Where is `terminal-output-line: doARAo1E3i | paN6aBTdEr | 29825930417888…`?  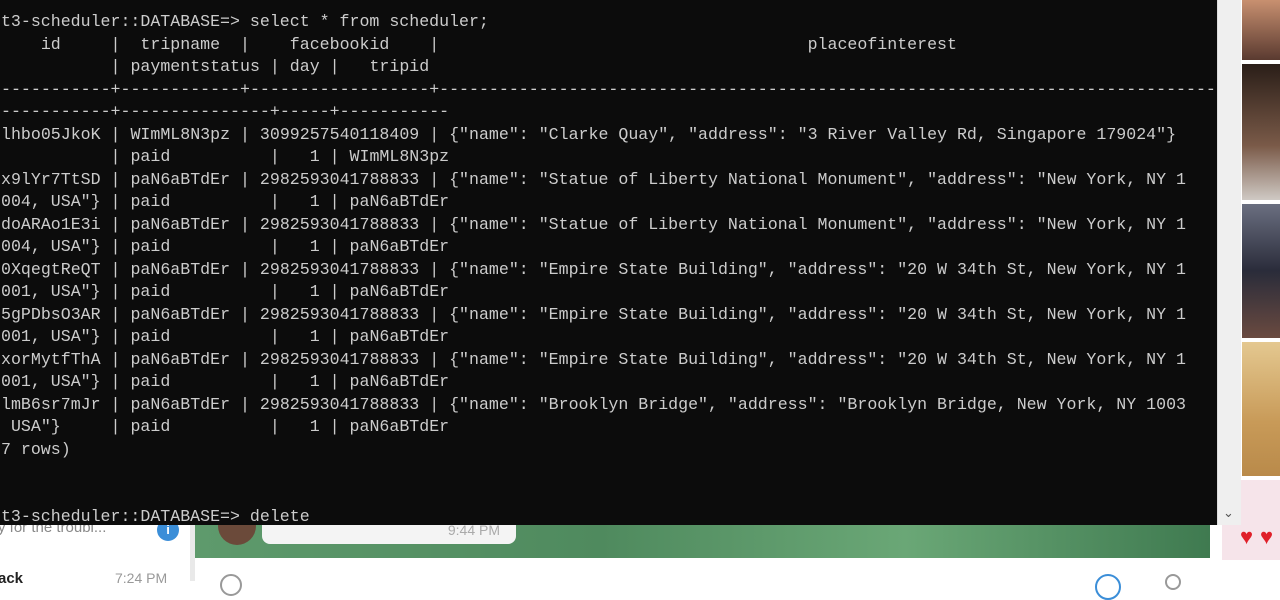
terminal-output-line: doARAo1E3i | paN6aBTdEr | 29825930417888… is located at coordinates (593, 224).